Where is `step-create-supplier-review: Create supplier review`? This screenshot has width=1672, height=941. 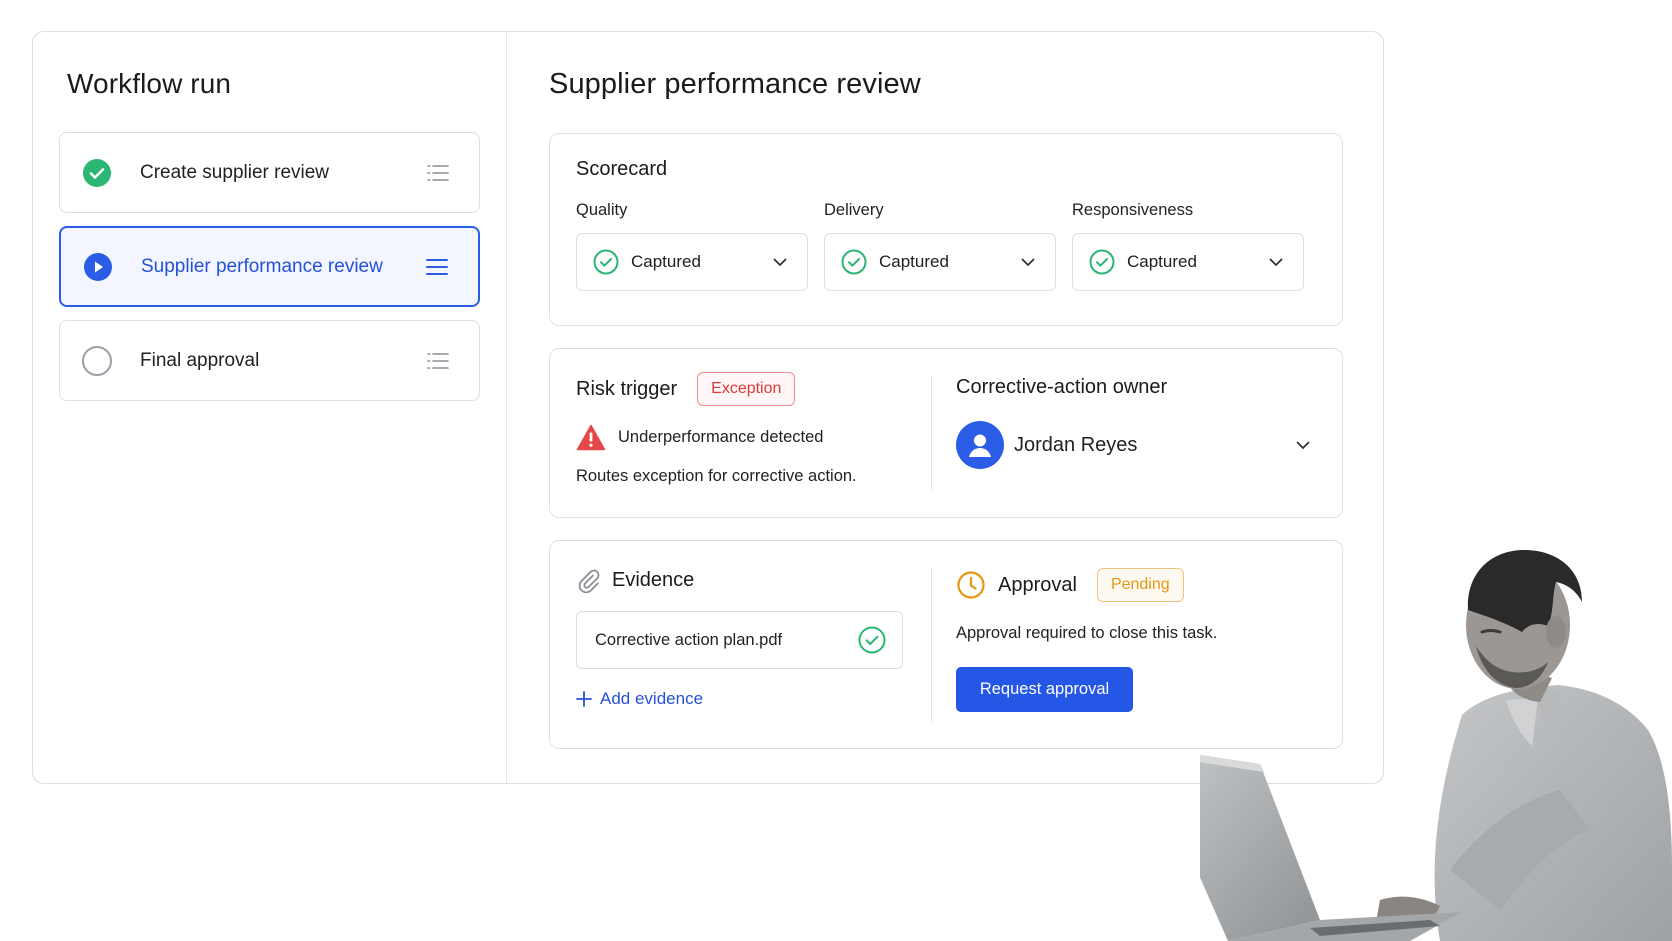 step-create-supplier-review: Create supplier review is located at coordinates (269, 172).